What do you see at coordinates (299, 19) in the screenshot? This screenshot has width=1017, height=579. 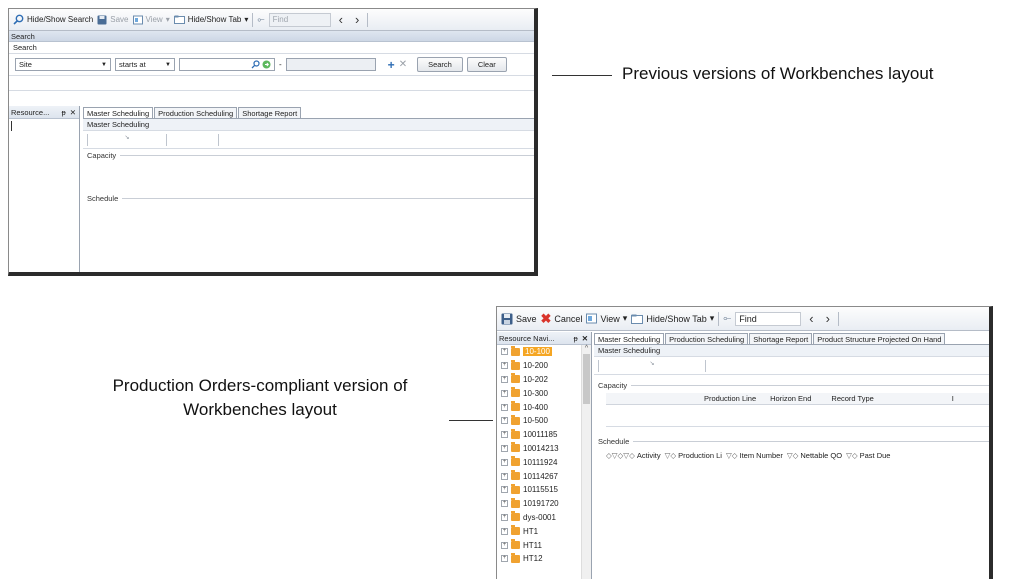 I see `old-find-input: Find` at bounding box center [299, 19].